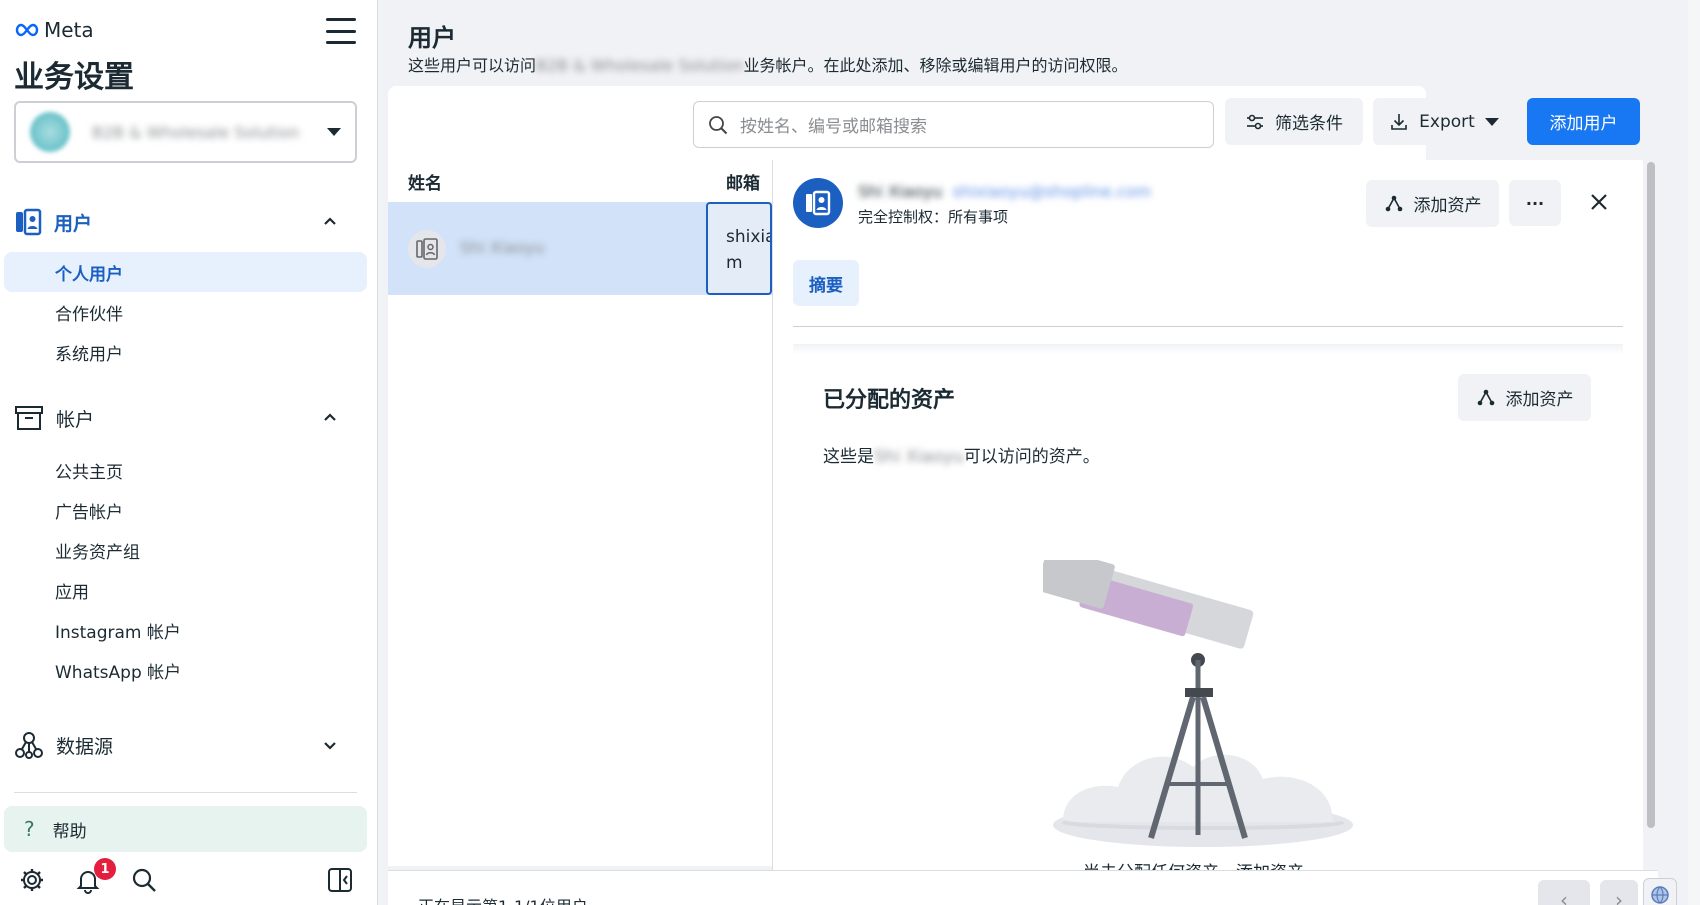  I want to click on next-page-button: ›, so click(1619, 892).